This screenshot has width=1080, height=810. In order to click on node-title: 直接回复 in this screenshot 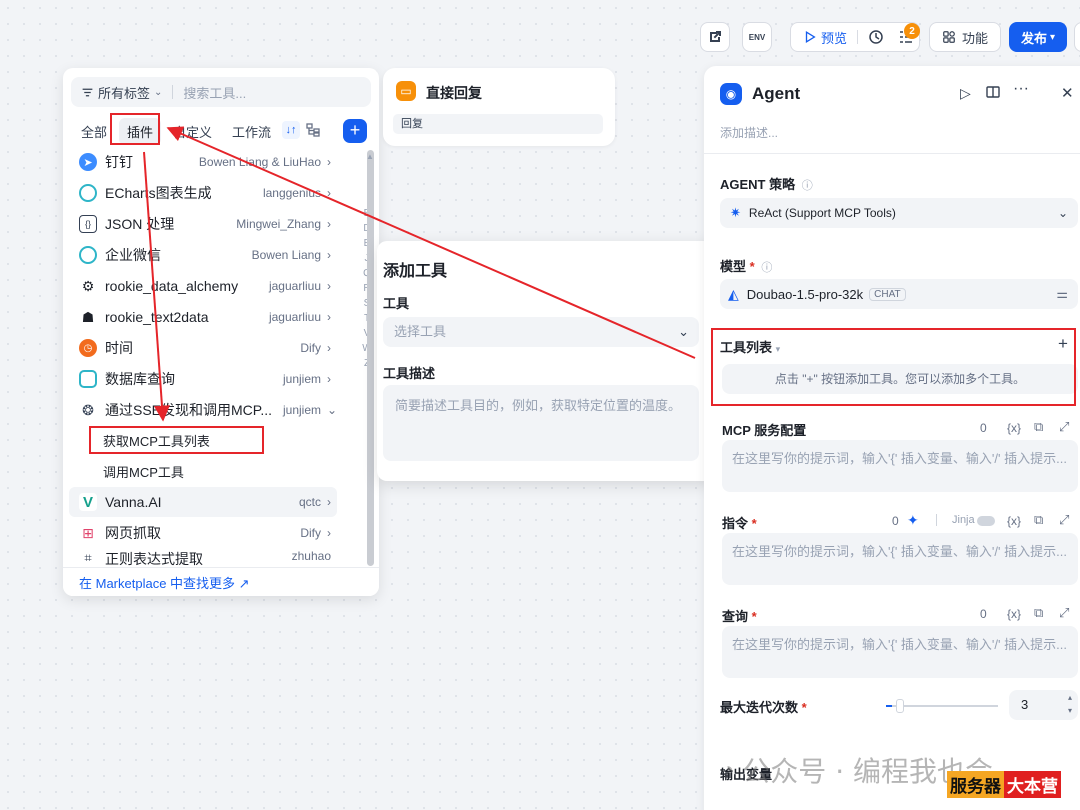, I will do `click(454, 93)`.